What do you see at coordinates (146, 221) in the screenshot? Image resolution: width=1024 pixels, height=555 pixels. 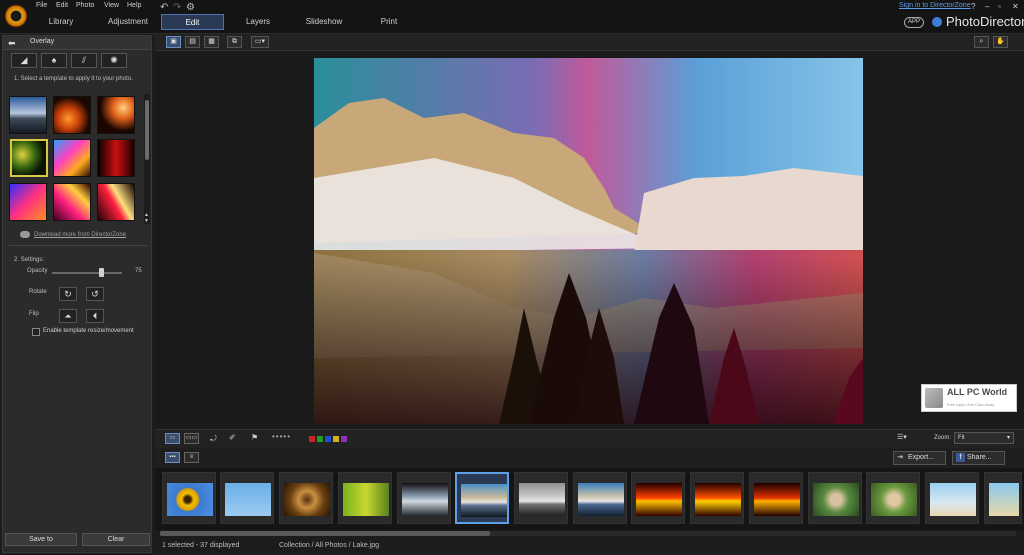 I see `scroll-down-icon: ▼` at bounding box center [146, 221].